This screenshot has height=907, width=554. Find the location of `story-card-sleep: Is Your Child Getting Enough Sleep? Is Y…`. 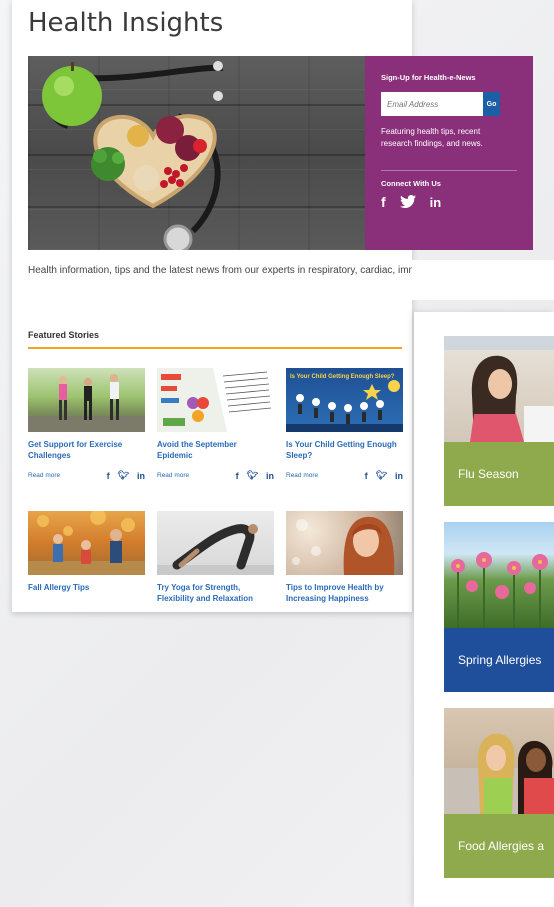

story-card-sleep: Is Your Child Getting Enough Sleep? Is Y… is located at coordinates (344, 424).